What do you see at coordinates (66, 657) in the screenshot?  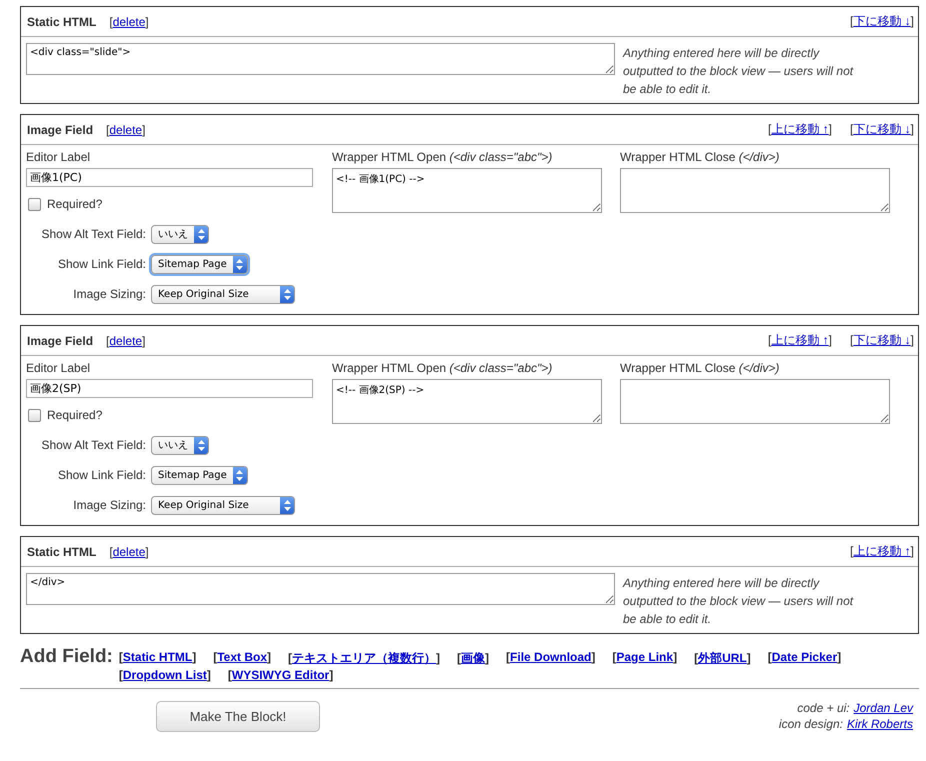 I see `add-field-heading: Add Field:` at bounding box center [66, 657].